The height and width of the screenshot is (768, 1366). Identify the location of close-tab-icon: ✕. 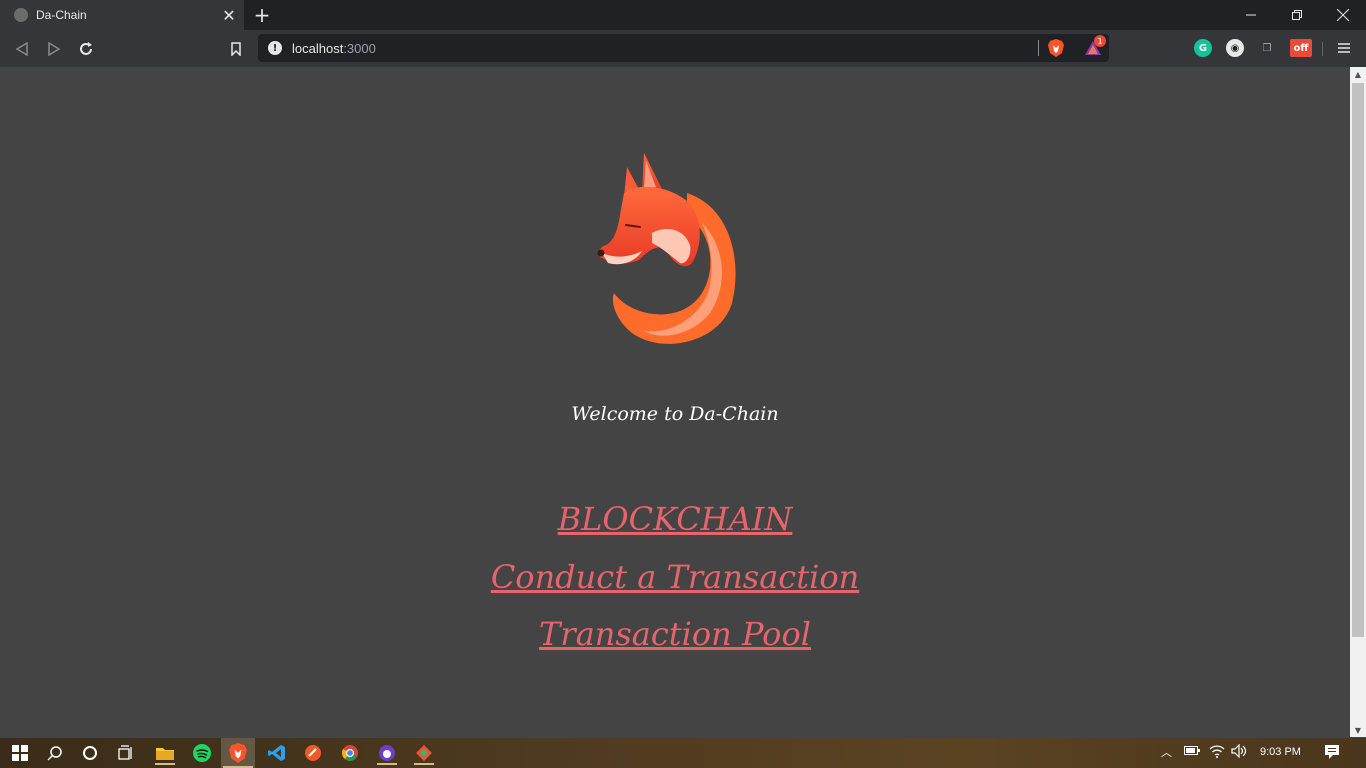
(229, 15).